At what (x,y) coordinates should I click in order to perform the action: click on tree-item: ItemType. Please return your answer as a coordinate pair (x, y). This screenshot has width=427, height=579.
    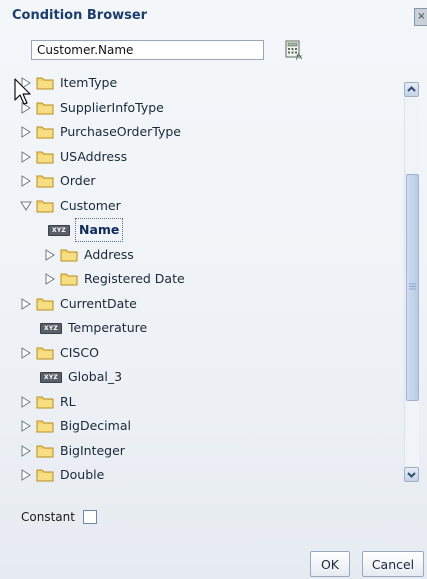
    Looking at the image, I should click on (68, 83).